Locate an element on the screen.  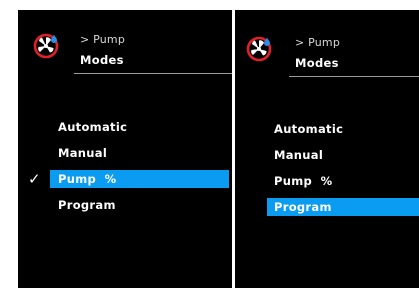
menu-item-pump-percent: Pump % is located at coordinates (327, 181).